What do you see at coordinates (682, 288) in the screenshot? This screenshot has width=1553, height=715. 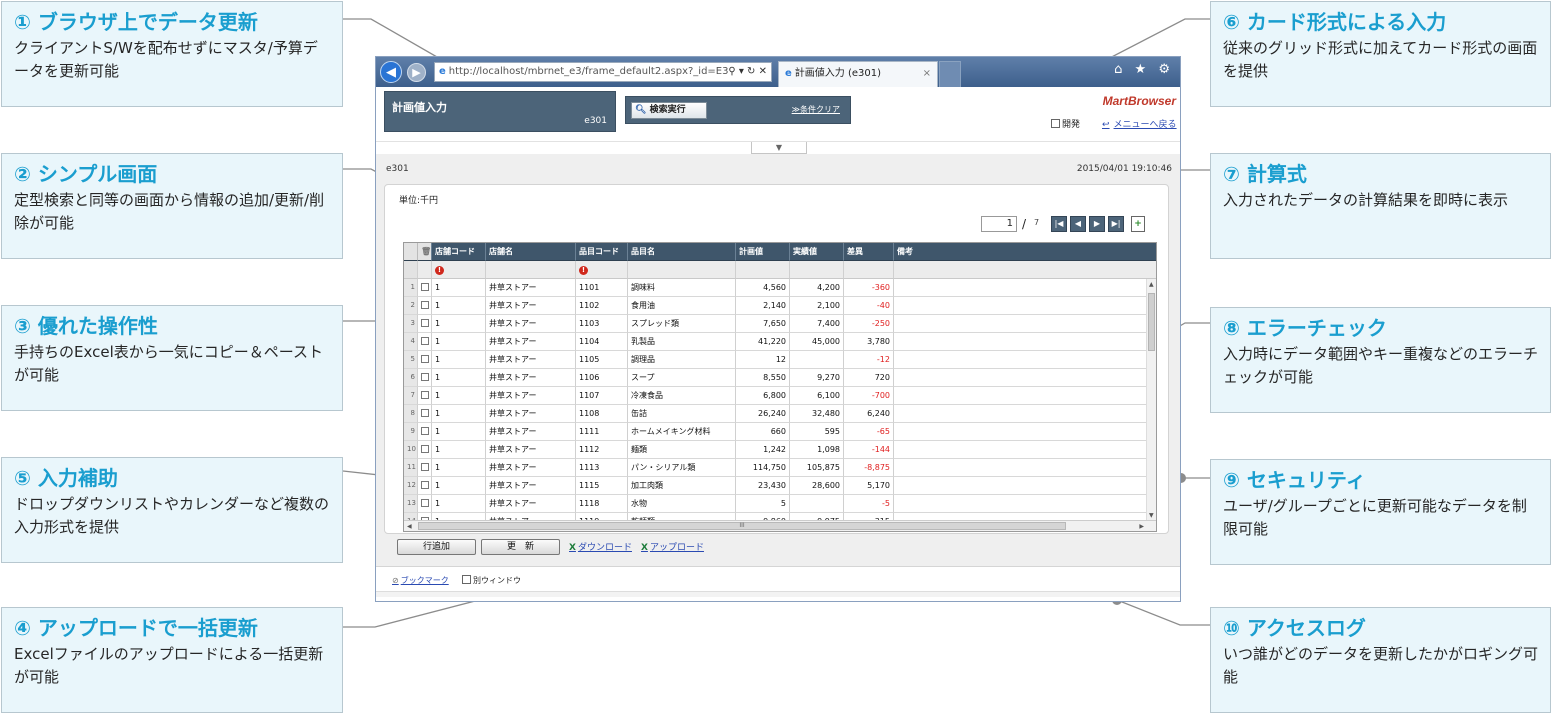 I see `item-name-cell: 調味料` at bounding box center [682, 288].